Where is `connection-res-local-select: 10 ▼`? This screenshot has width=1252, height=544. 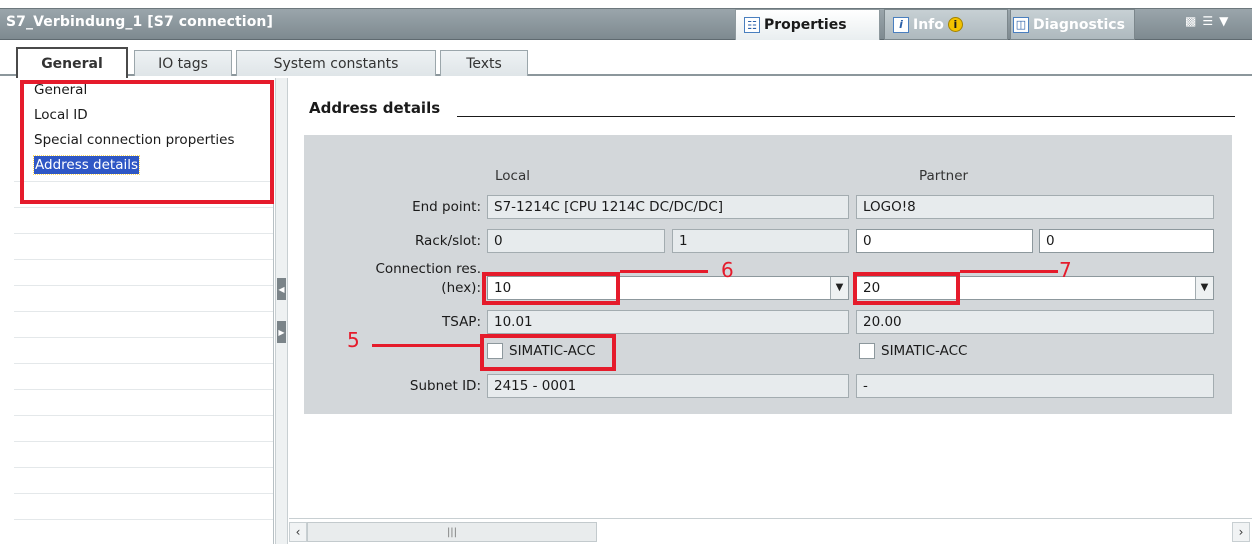
connection-res-local-select: 10 ▼ is located at coordinates (668, 288).